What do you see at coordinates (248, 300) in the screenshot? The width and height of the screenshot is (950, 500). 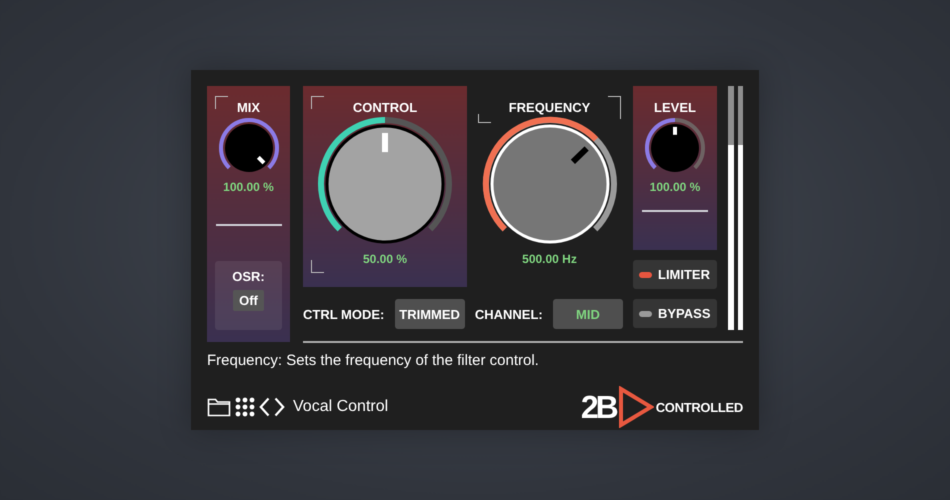 I see `osr-button: Off` at bounding box center [248, 300].